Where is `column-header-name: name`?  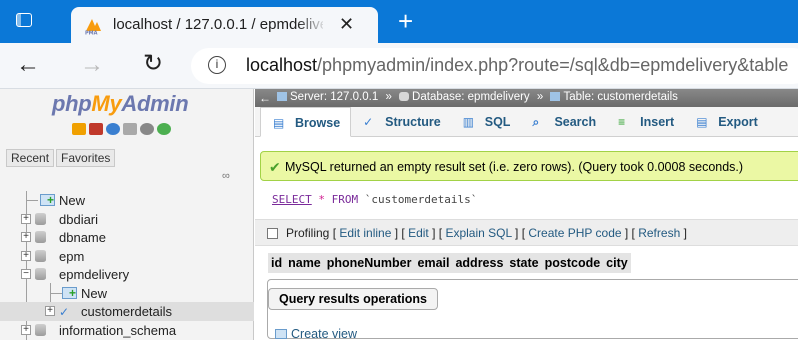 column-header-name: name is located at coordinates (304, 263).